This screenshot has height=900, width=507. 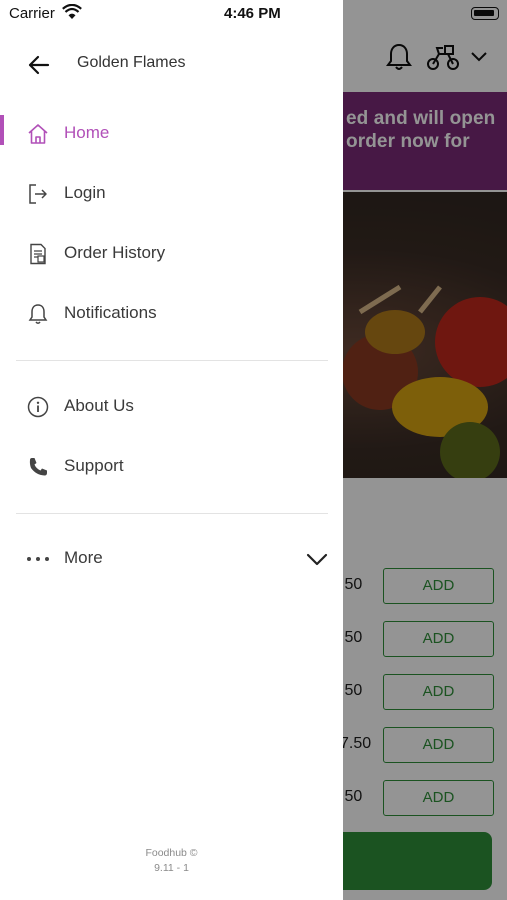 What do you see at coordinates (38, 194) in the screenshot?
I see `login-icon` at bounding box center [38, 194].